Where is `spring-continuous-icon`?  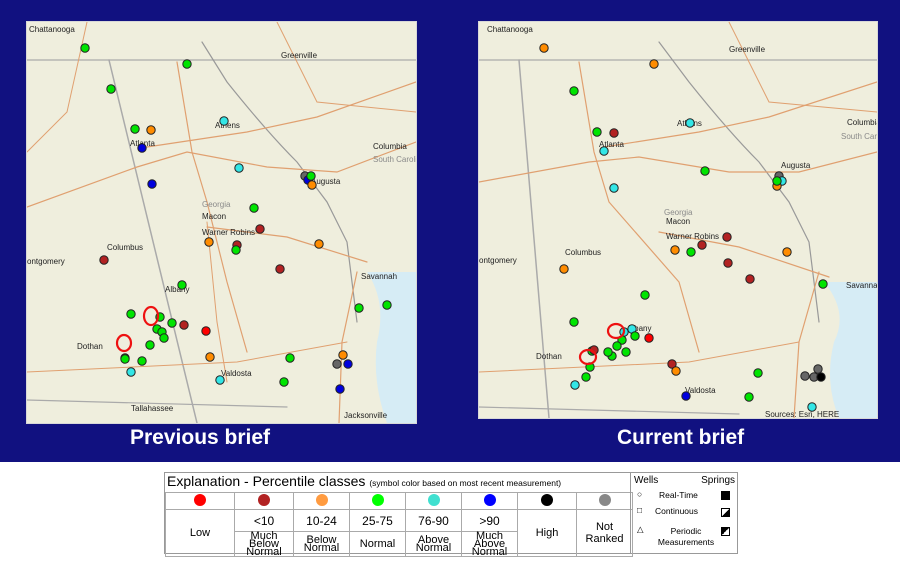
spring-continuous-icon is located at coordinates (725, 512).